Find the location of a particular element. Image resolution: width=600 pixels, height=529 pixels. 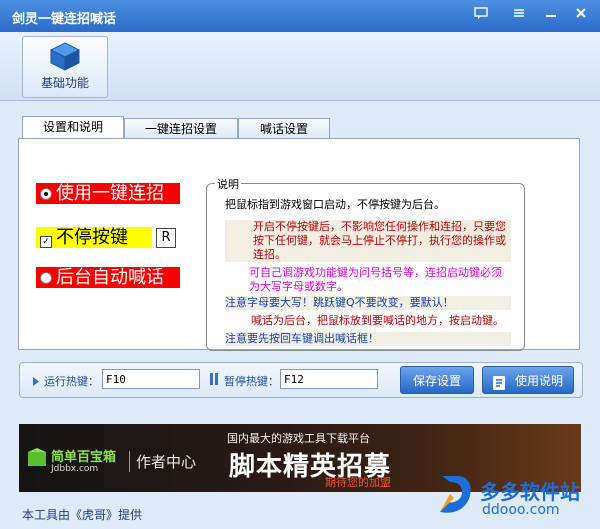

banner-logo-text: 简单百宝箱 is located at coordinates (84, 457).